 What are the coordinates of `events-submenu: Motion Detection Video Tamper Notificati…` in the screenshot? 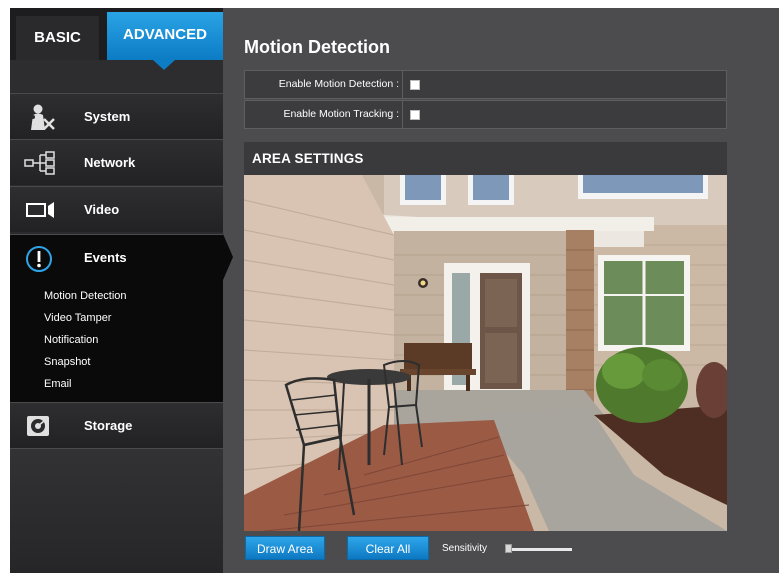 It's located at (116, 341).